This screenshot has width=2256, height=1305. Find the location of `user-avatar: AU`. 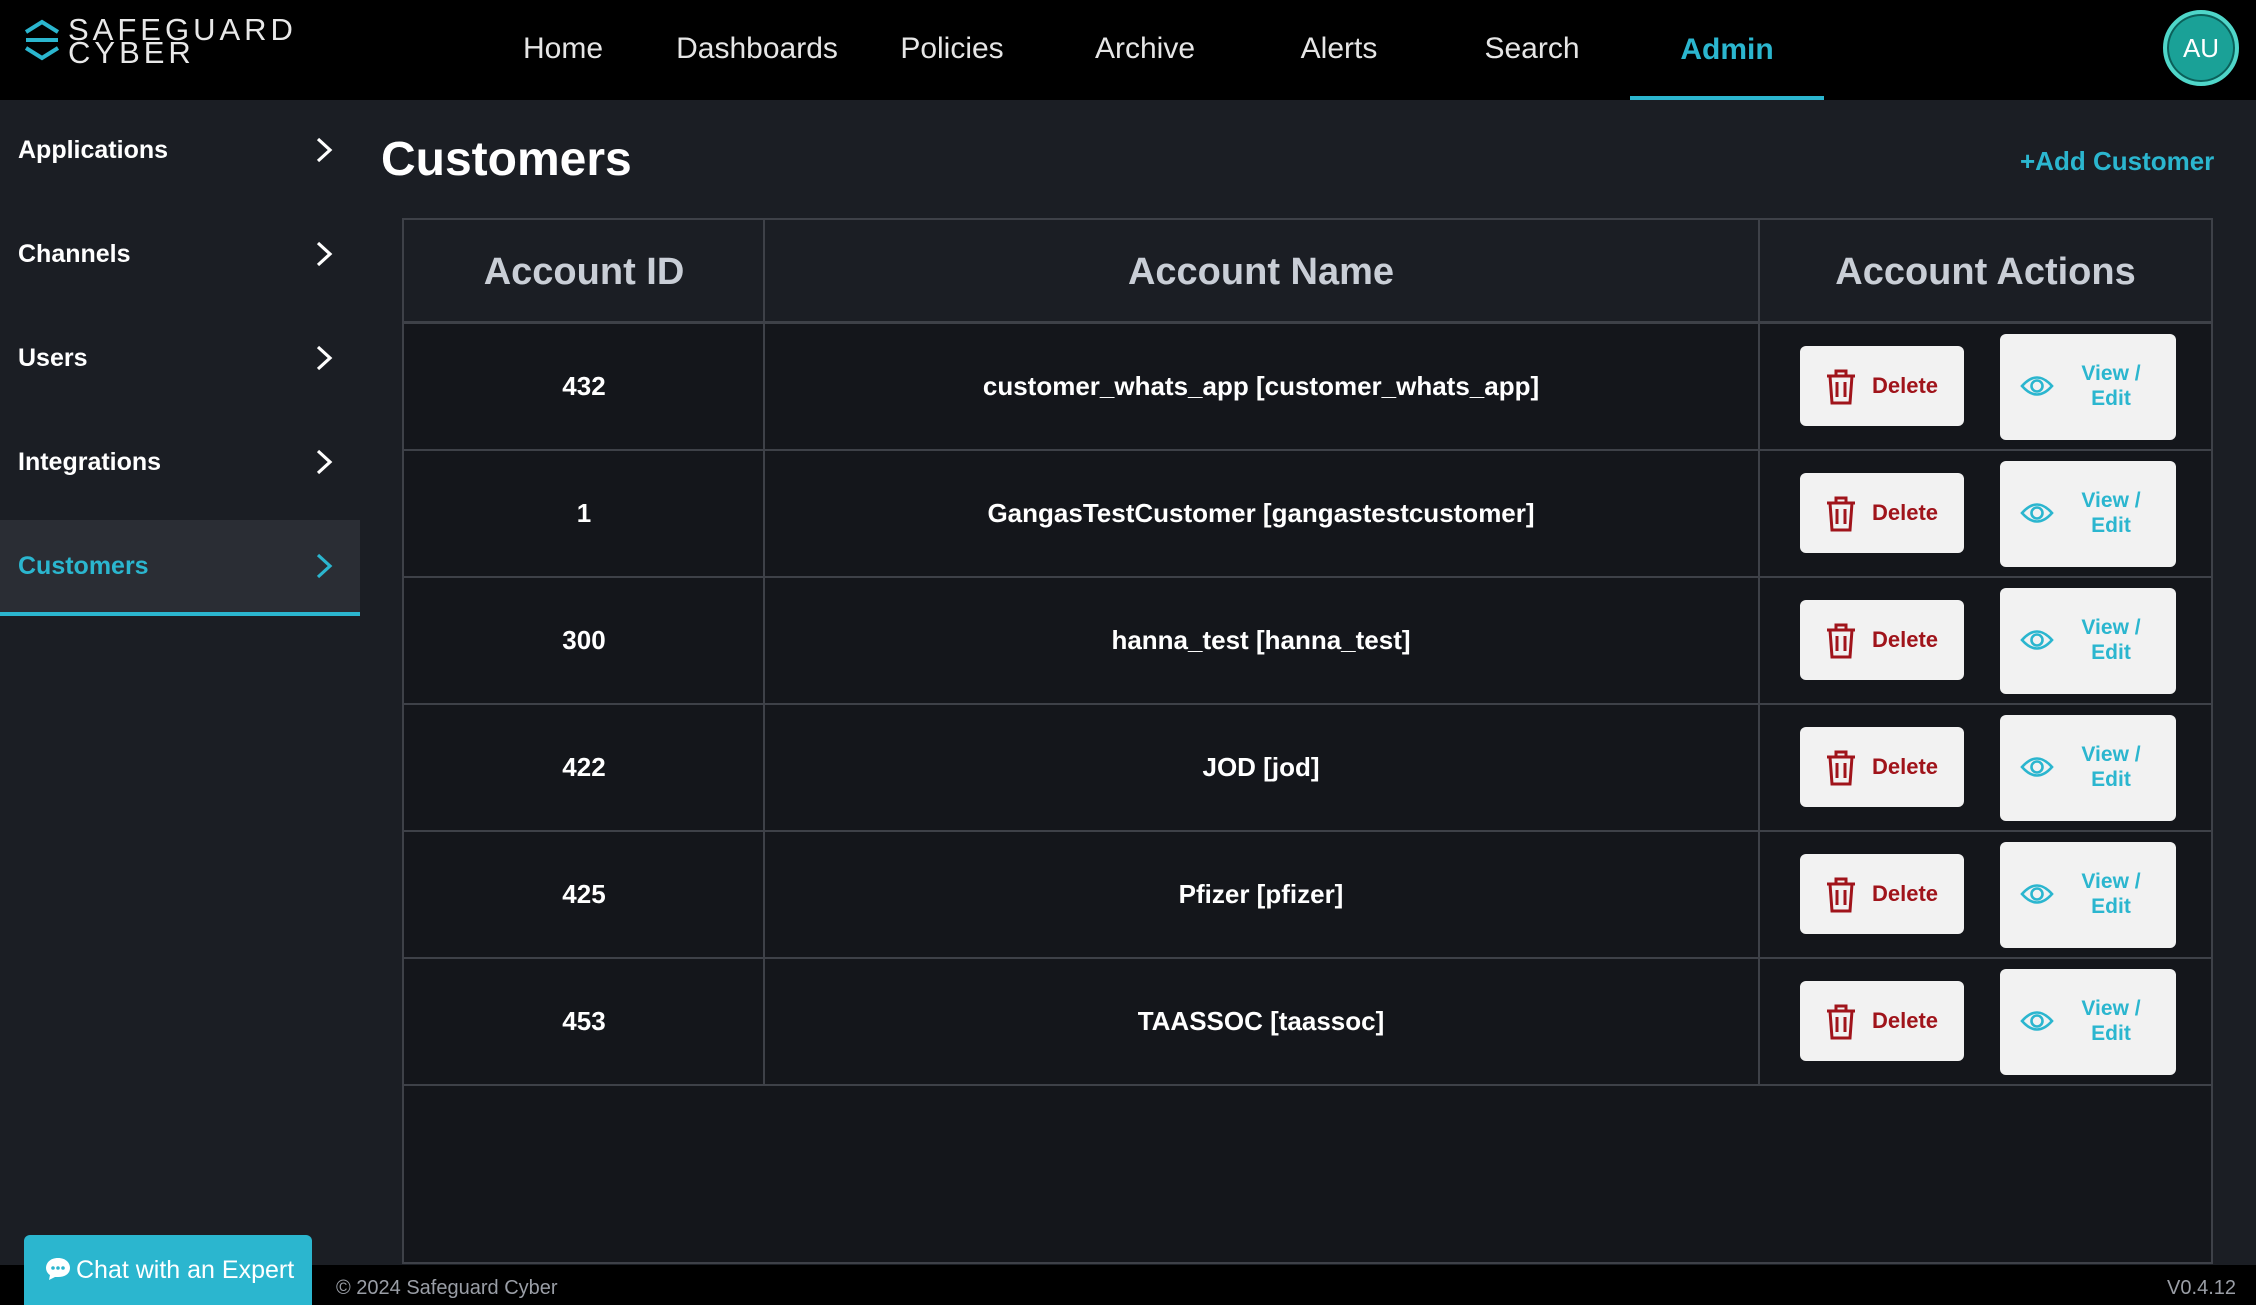

user-avatar: AU is located at coordinates (2201, 48).